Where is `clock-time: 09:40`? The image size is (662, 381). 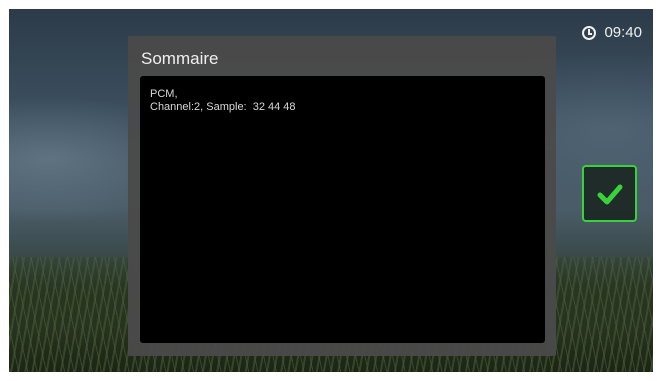
clock-time: 09:40 is located at coordinates (623, 32).